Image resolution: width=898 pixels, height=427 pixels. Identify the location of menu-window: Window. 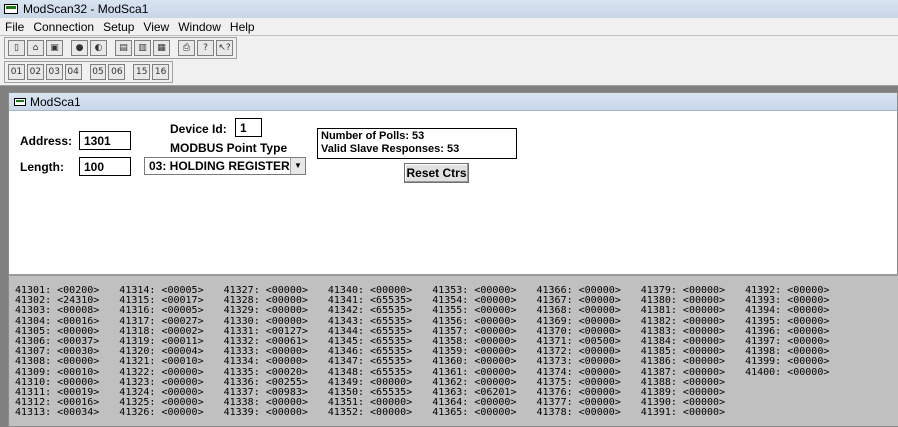
(199, 27).